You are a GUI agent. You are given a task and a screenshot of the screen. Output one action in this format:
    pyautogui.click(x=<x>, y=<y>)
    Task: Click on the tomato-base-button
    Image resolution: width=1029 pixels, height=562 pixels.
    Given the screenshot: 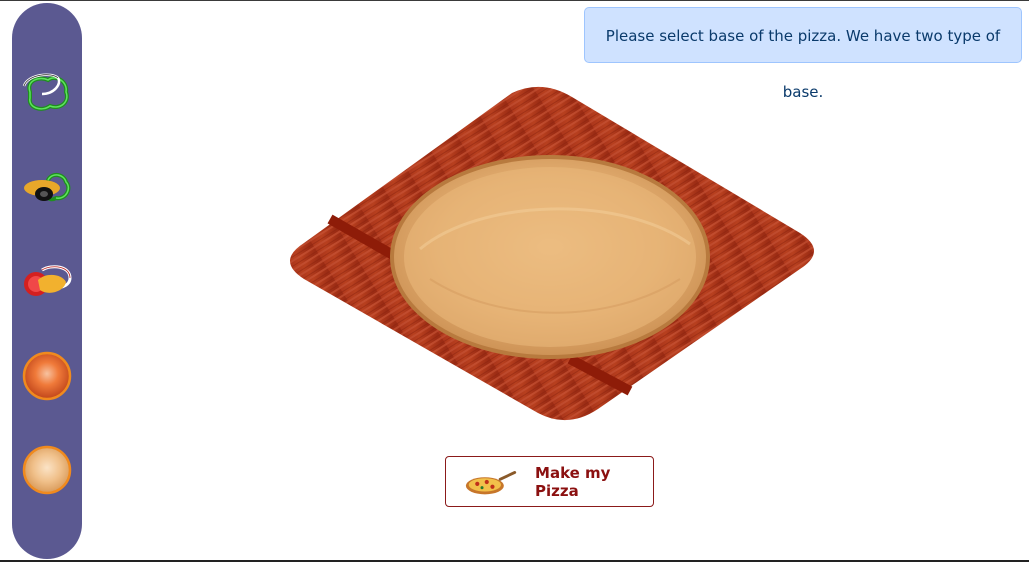 What is the action you would take?
    pyautogui.click(x=47, y=376)
    